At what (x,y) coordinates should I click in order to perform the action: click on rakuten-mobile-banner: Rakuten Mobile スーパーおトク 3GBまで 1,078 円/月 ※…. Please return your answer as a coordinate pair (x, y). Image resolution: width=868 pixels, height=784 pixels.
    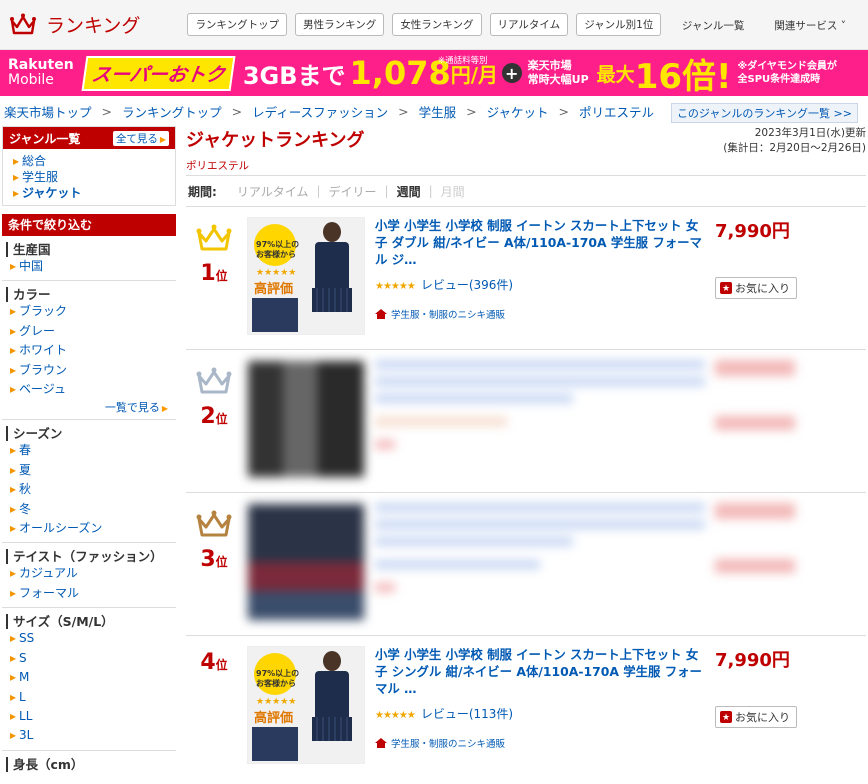
    Looking at the image, I should click on (434, 73).